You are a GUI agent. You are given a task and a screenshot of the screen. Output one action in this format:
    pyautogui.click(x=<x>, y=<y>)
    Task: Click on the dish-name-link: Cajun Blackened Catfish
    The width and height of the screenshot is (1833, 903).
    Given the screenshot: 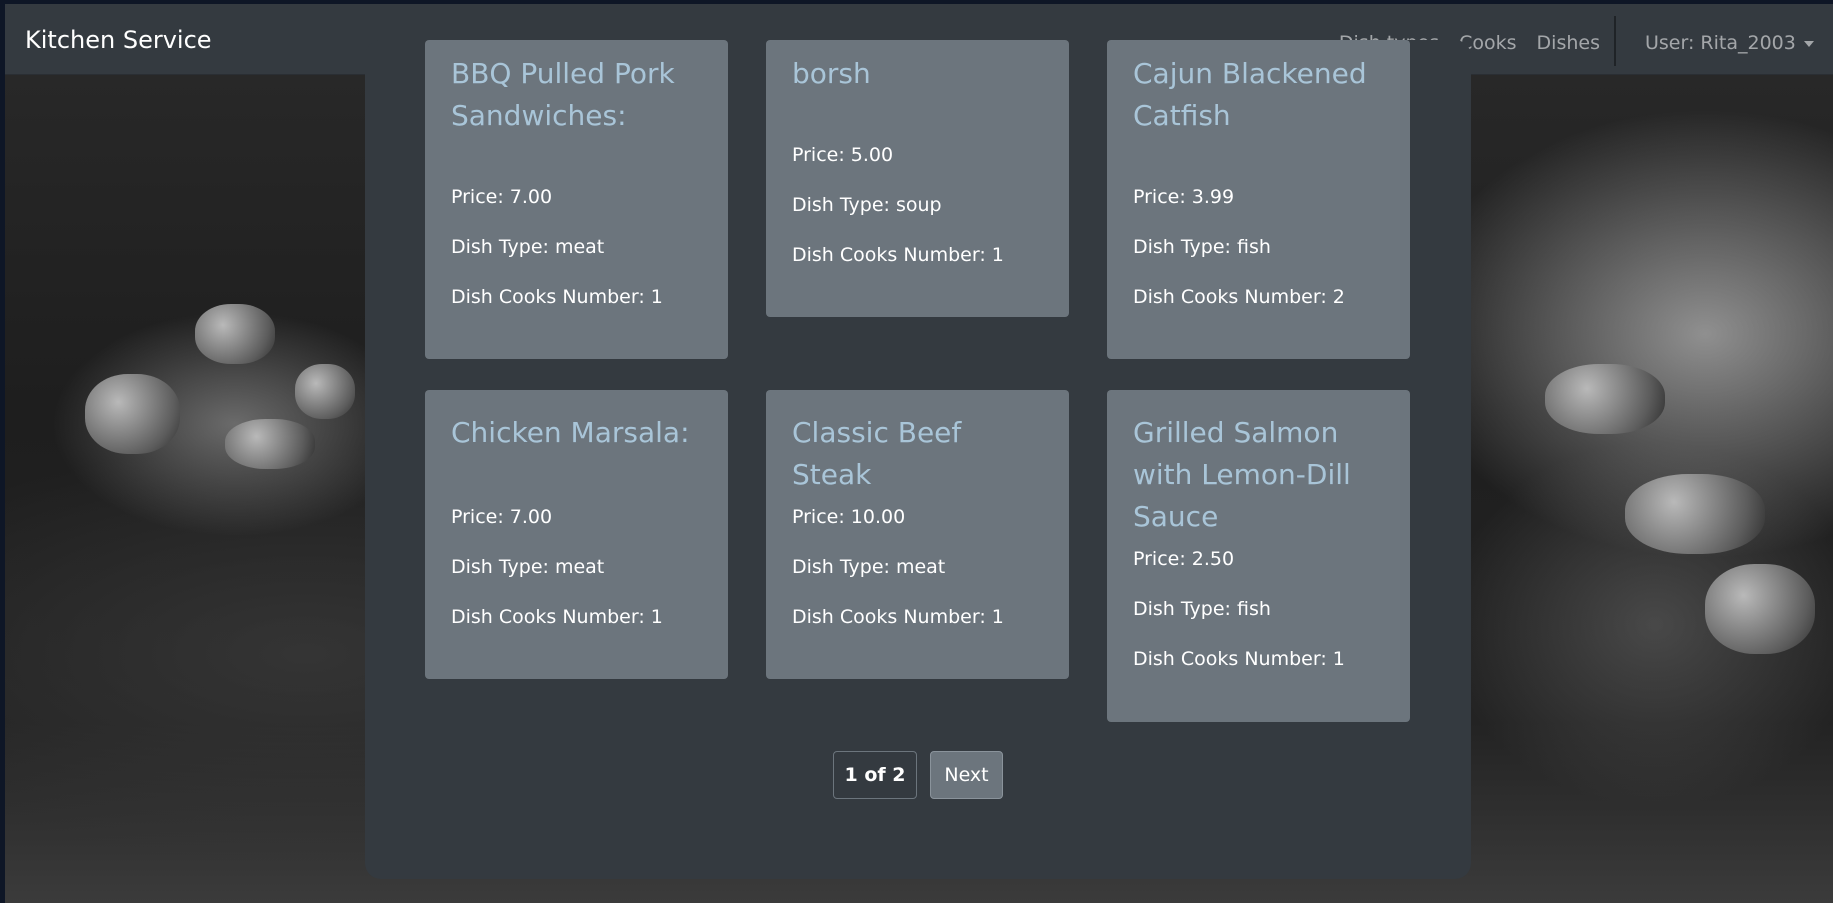 What is the action you would take?
    pyautogui.click(x=1258, y=95)
    